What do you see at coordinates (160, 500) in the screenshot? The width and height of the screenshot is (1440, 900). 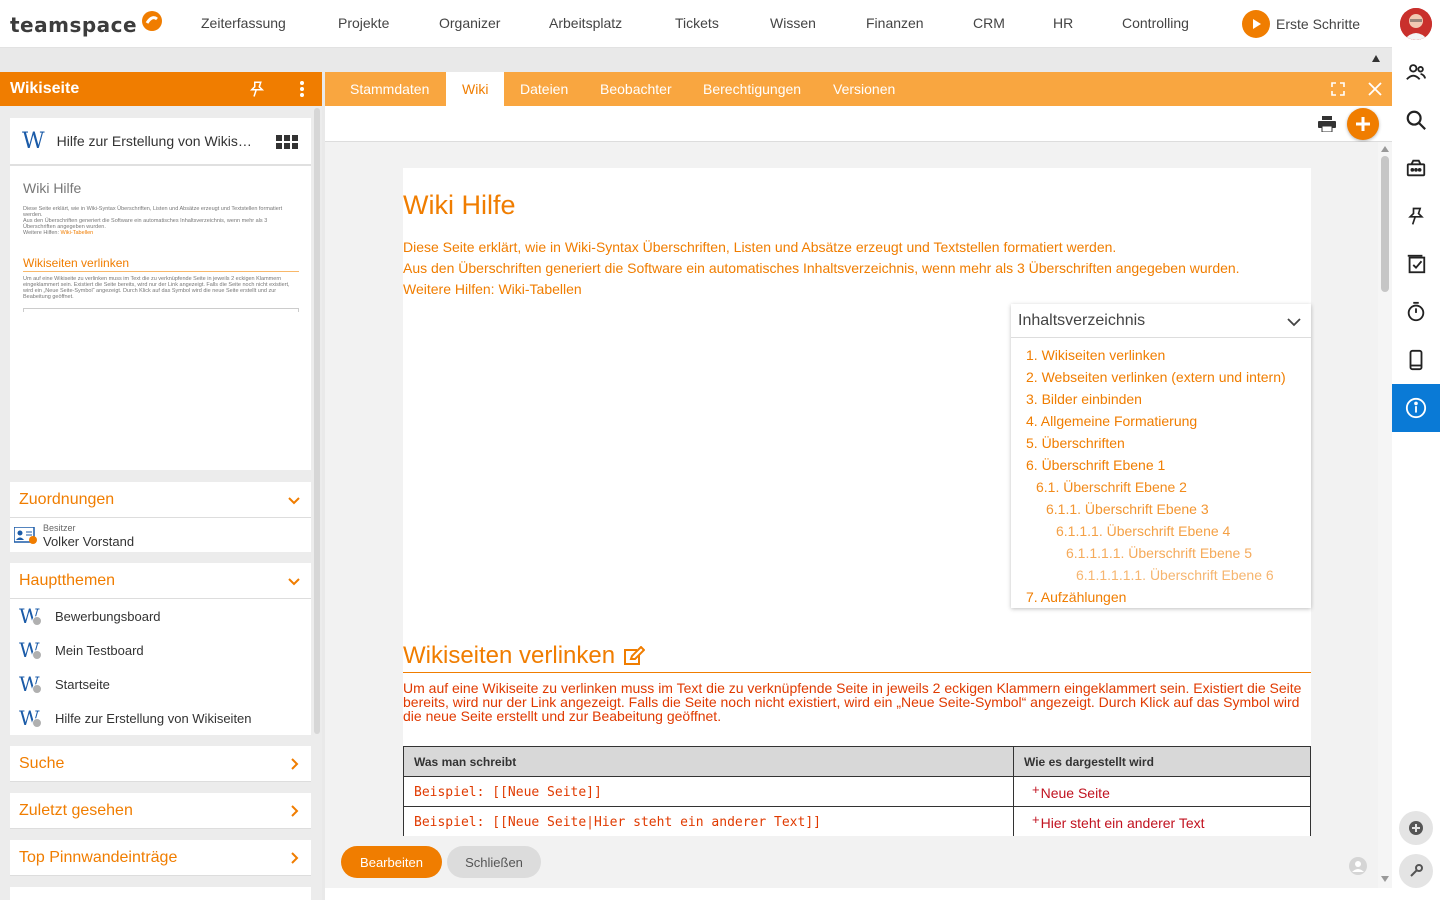 I see `zuordnungen-header: Zuordnungen` at bounding box center [160, 500].